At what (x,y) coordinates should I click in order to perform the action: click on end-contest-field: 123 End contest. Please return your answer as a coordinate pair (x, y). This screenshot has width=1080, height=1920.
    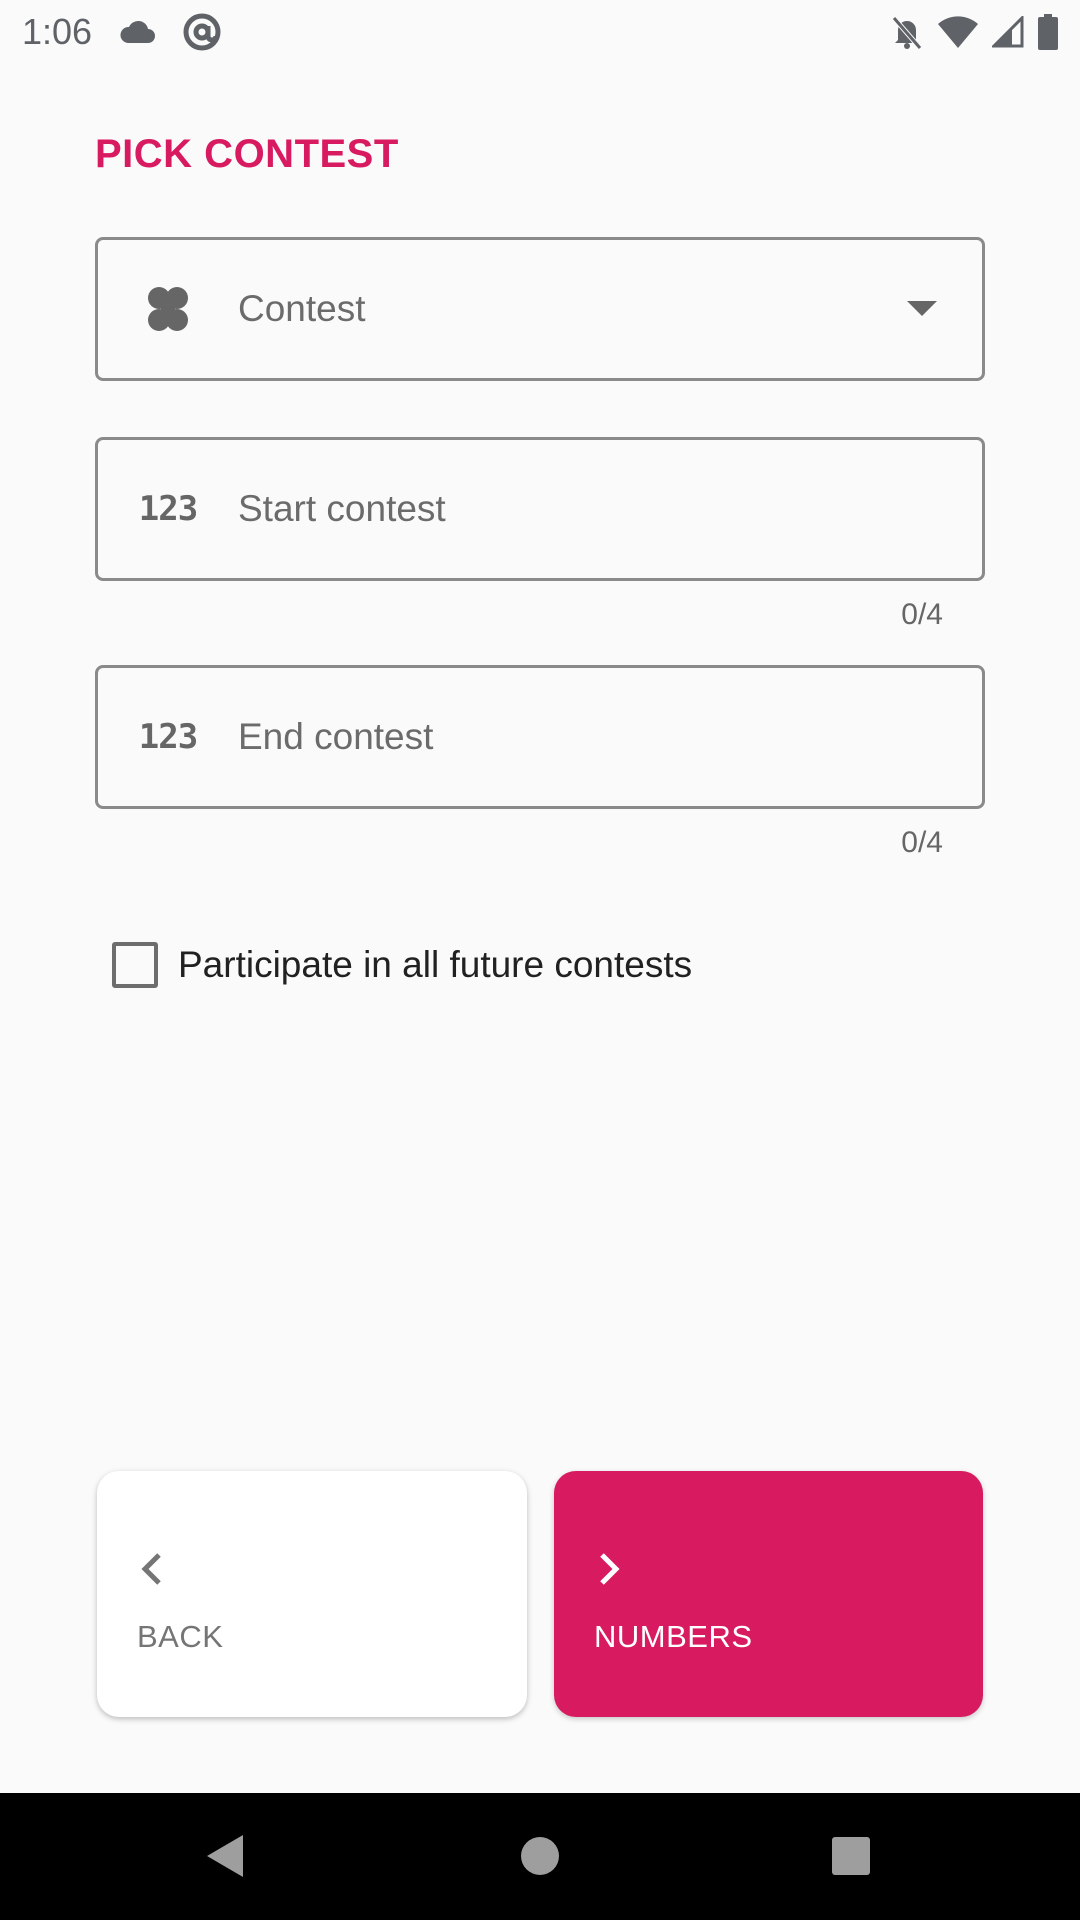
    Looking at the image, I should click on (540, 737).